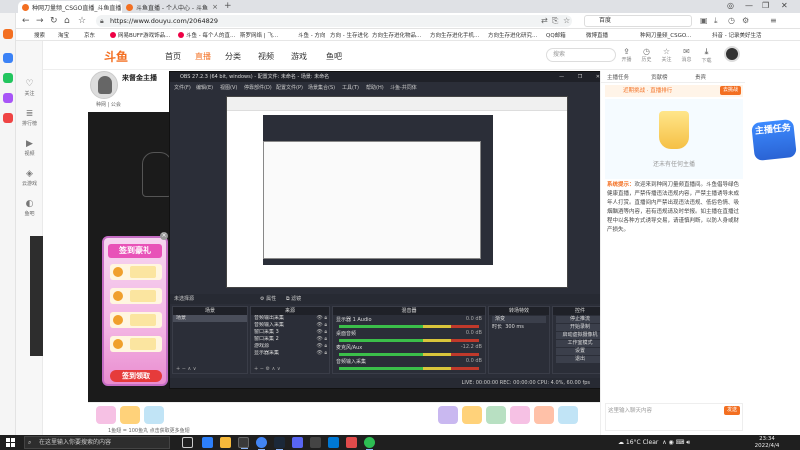 Image resolution: width=800 pixels, height=450 pixels. I want to click on properties-button: ⚙ 属性, so click(268, 299).